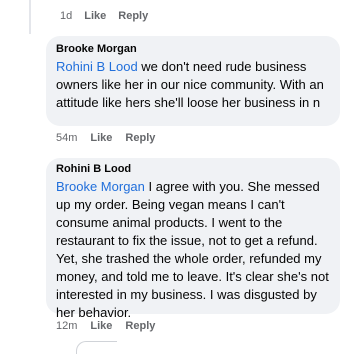 Image resolution: width=348 pixels, height=354 pixels. What do you see at coordinates (67, 138) in the screenshot?
I see `comment-time: 54m` at bounding box center [67, 138].